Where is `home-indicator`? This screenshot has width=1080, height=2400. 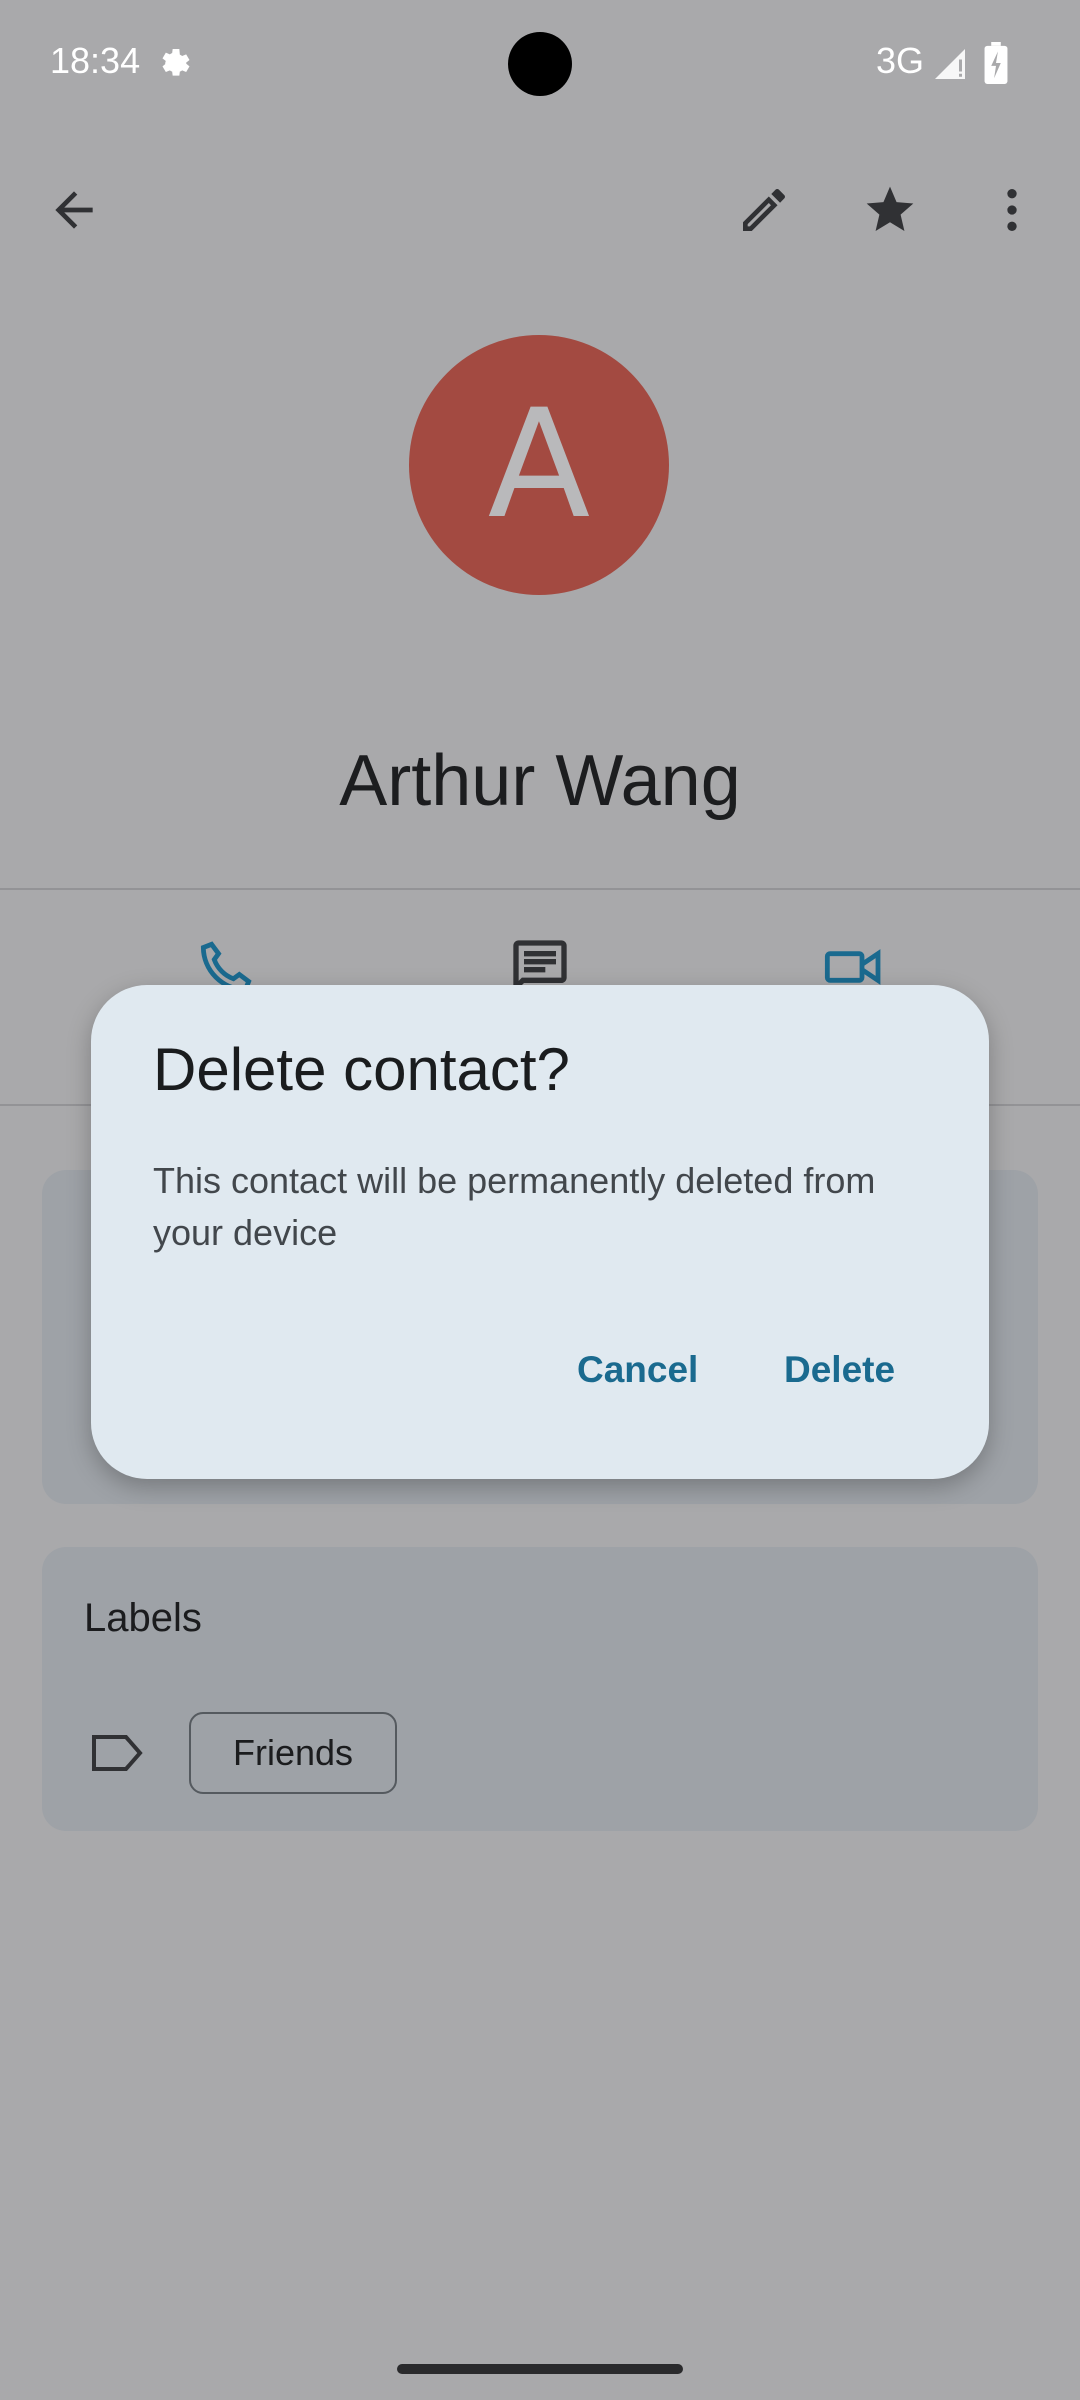
home-indicator is located at coordinates (540, 2369).